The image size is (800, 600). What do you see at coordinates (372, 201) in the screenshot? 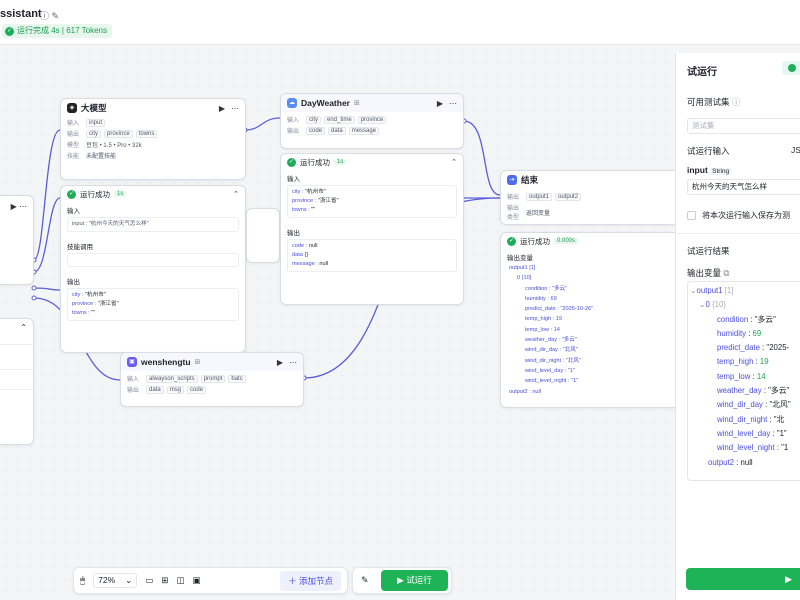
I see `input-value-box: city : "杭州市" province : "浙江省" towns : ""` at bounding box center [372, 201].